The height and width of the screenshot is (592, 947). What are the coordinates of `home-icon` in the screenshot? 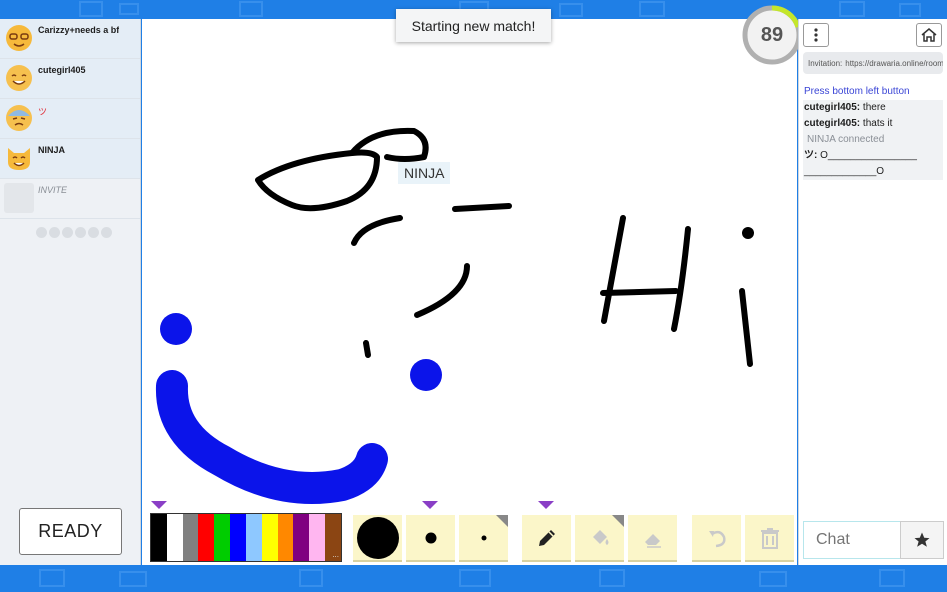 It's located at (929, 35).